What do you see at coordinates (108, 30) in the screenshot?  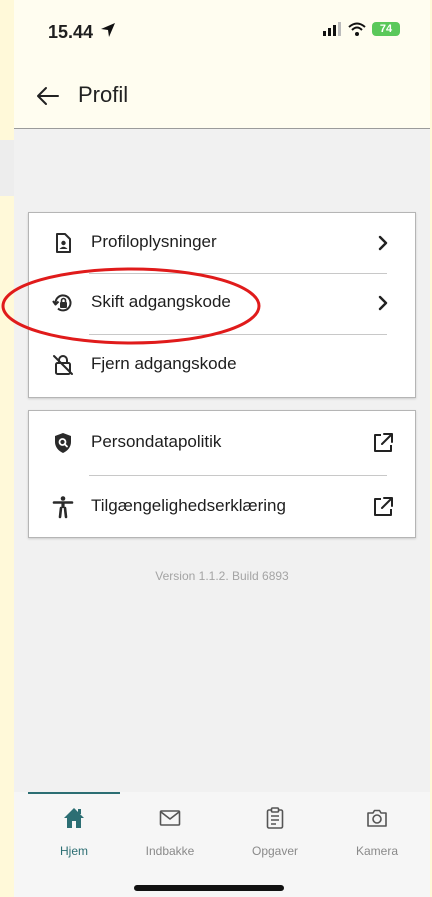 I see `location-arrow-icon` at bounding box center [108, 30].